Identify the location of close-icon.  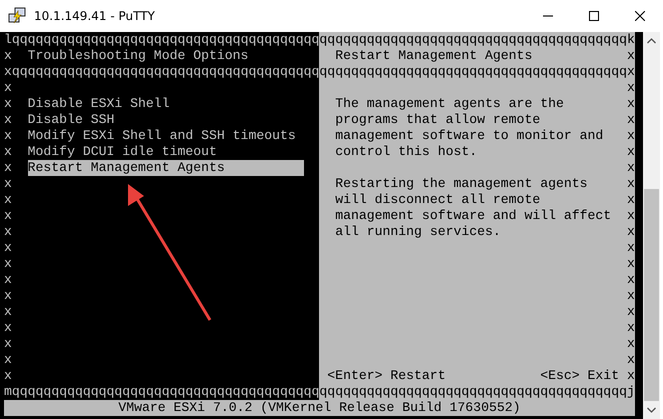
(640, 16).